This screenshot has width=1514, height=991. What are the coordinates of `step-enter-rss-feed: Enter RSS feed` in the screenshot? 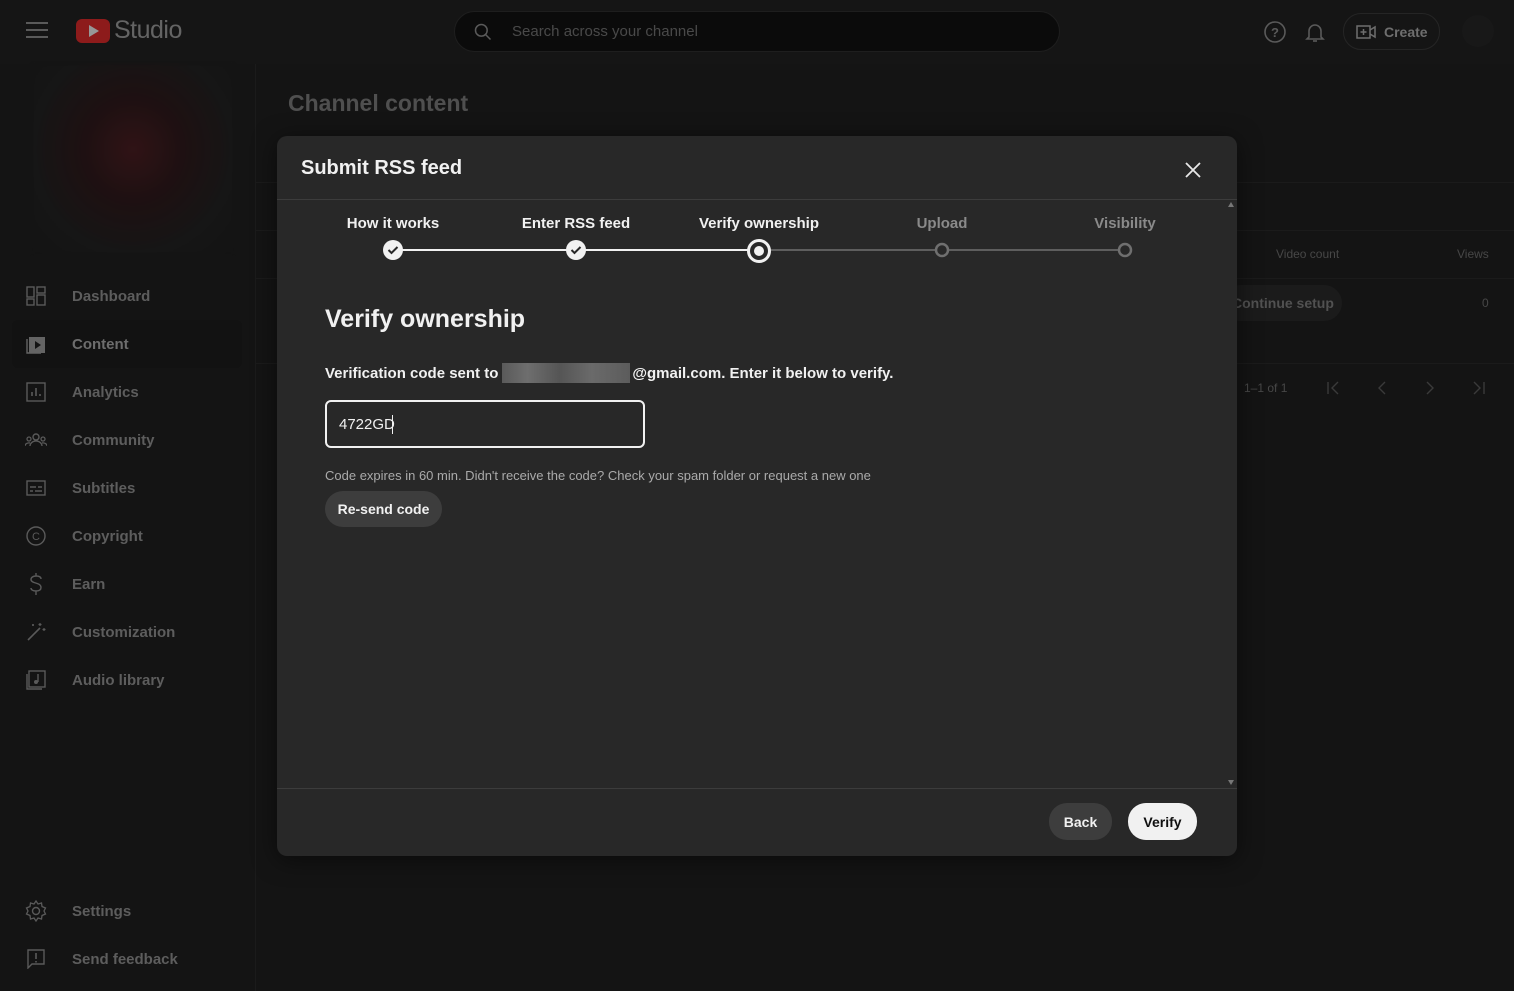 It's located at (576, 223).